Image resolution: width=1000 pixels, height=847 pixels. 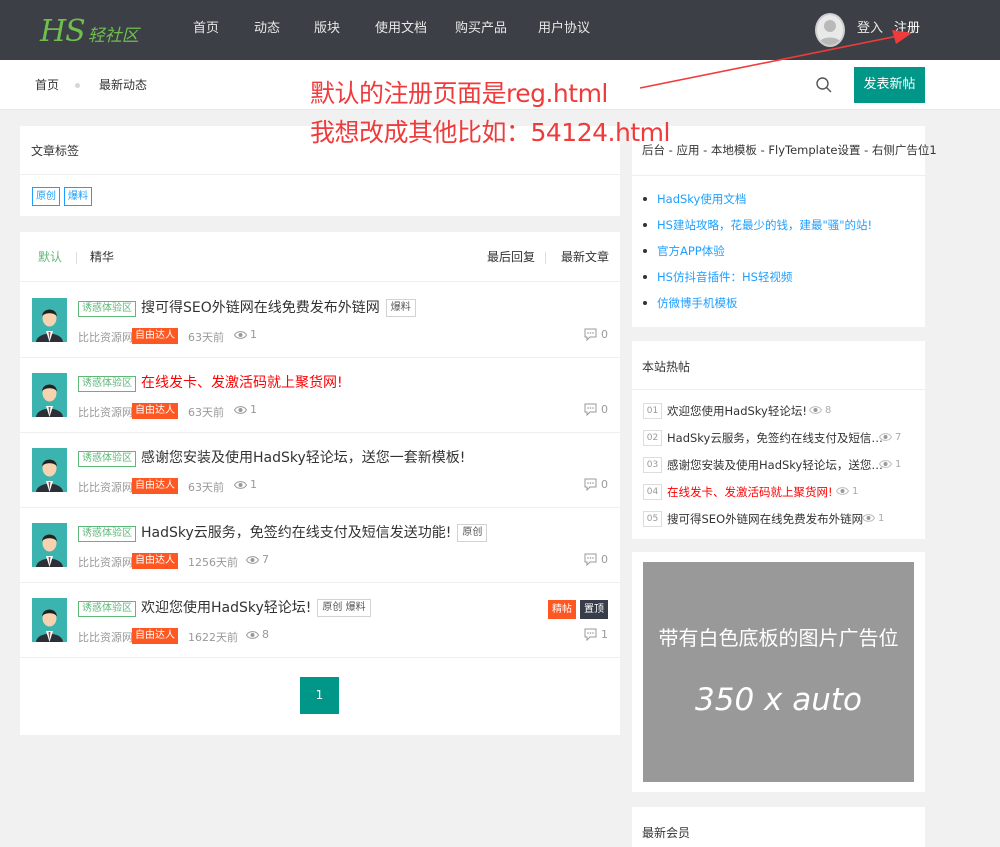 I want to click on side-link-guide: HS建站攻略，花最少的钱，建最"骚"的站!, so click(x=757, y=228).